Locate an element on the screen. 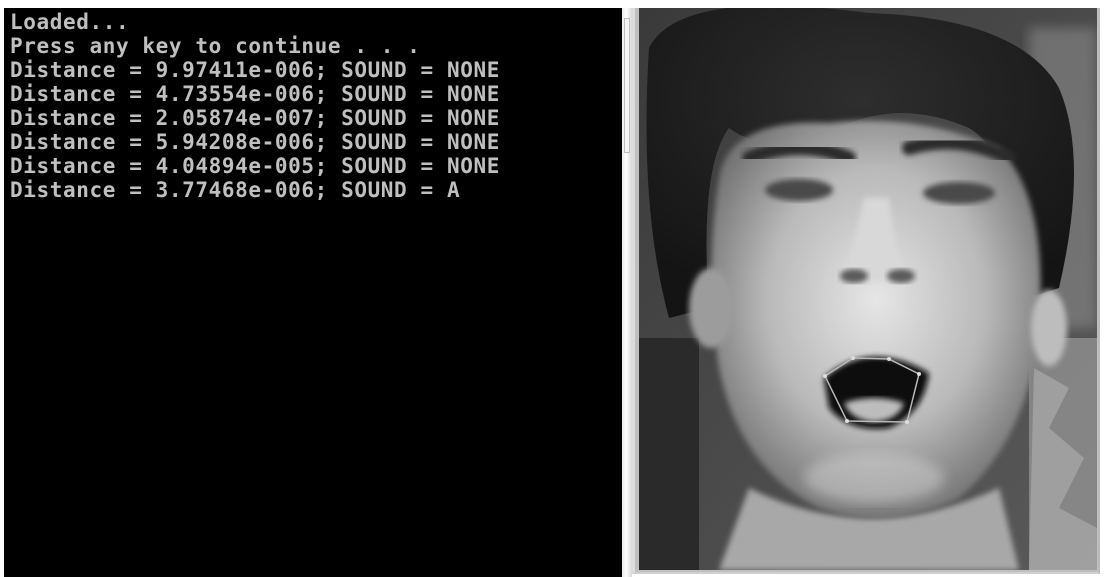 The image size is (1104, 577). console-scrollbar is located at coordinates (627, 292).